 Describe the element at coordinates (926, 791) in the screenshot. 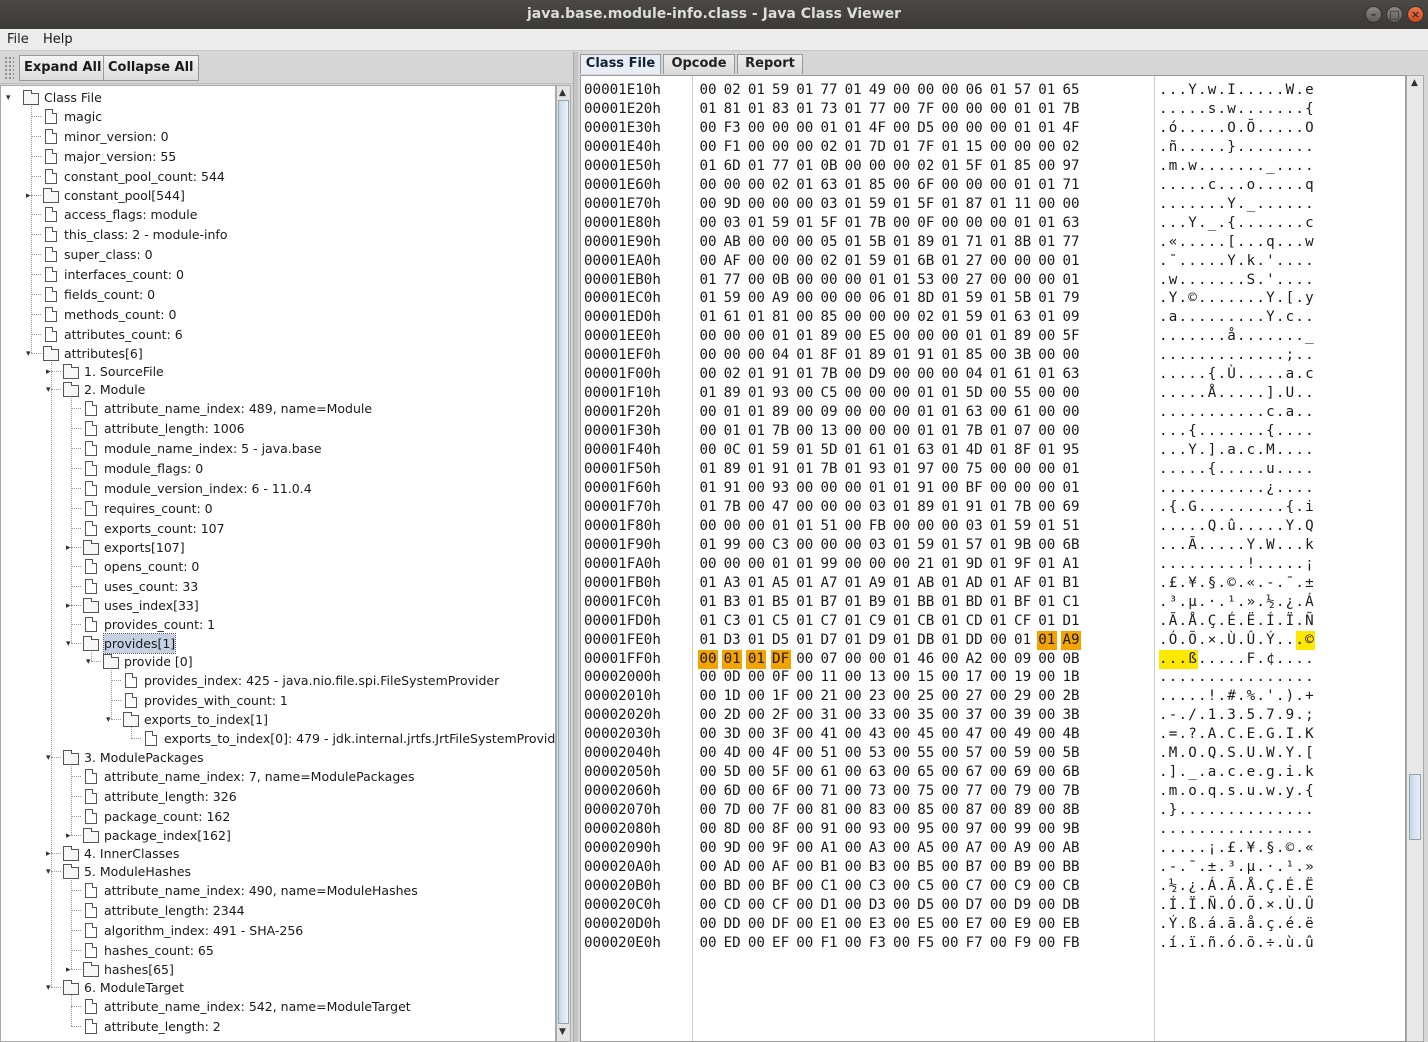

I see `hex-byte: 75` at that location.